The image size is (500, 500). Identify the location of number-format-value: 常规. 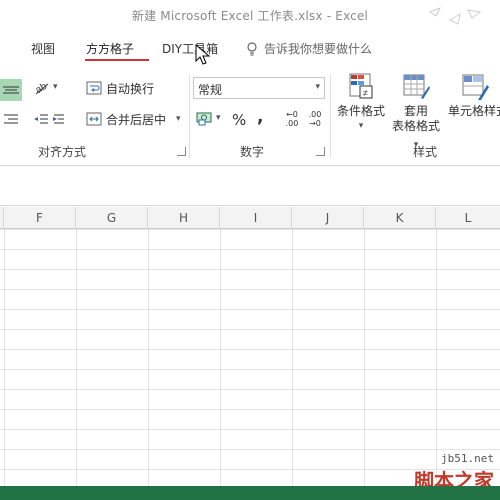
(210, 90).